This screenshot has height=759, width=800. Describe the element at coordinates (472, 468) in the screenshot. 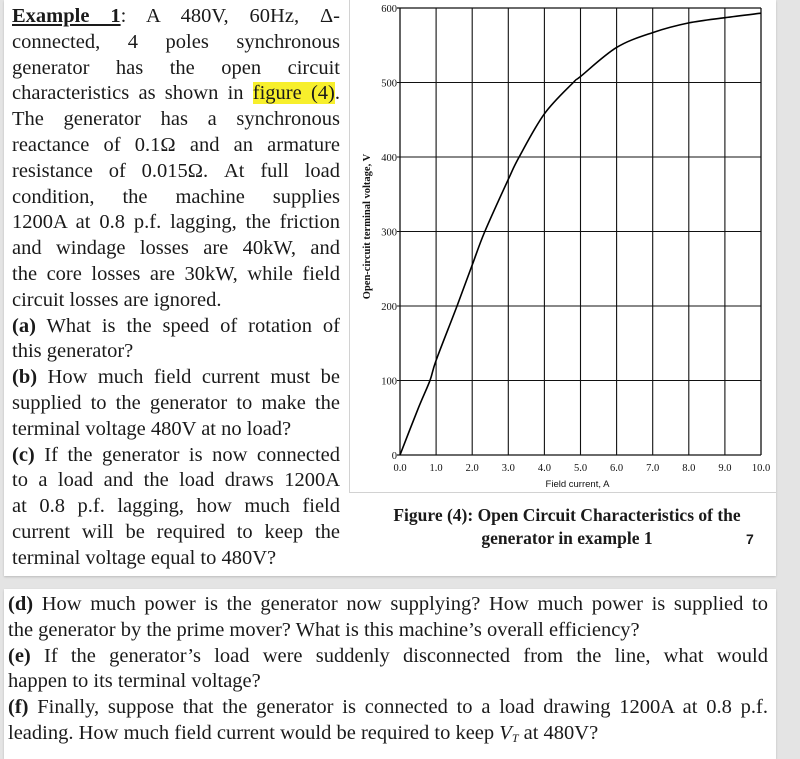

I see `x-tick-label: 2.0` at that location.